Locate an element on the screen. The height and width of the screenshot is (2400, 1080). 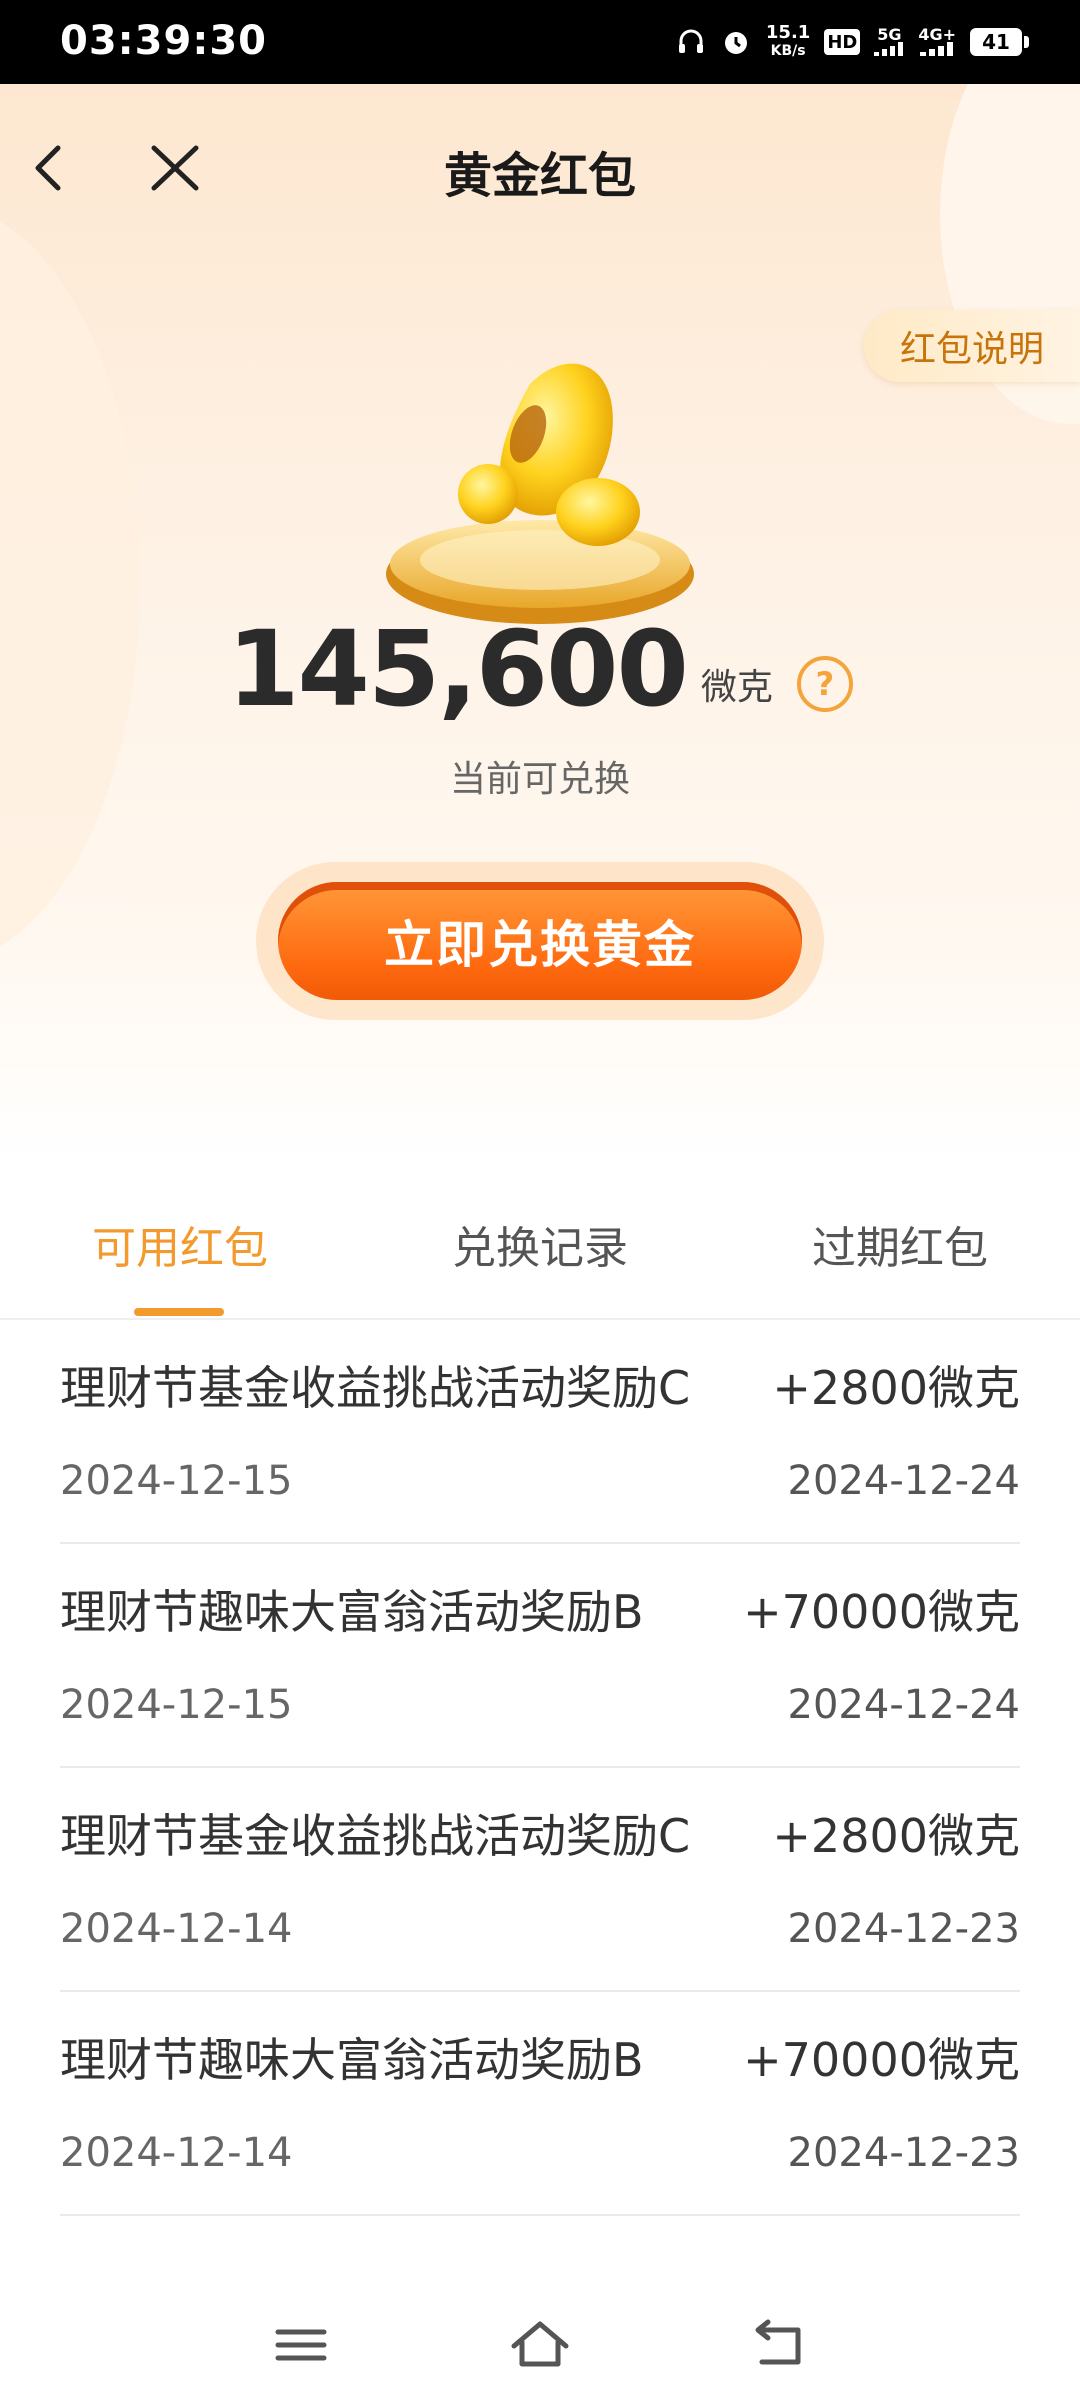
system-nav-bar is located at coordinates (540, 2345).